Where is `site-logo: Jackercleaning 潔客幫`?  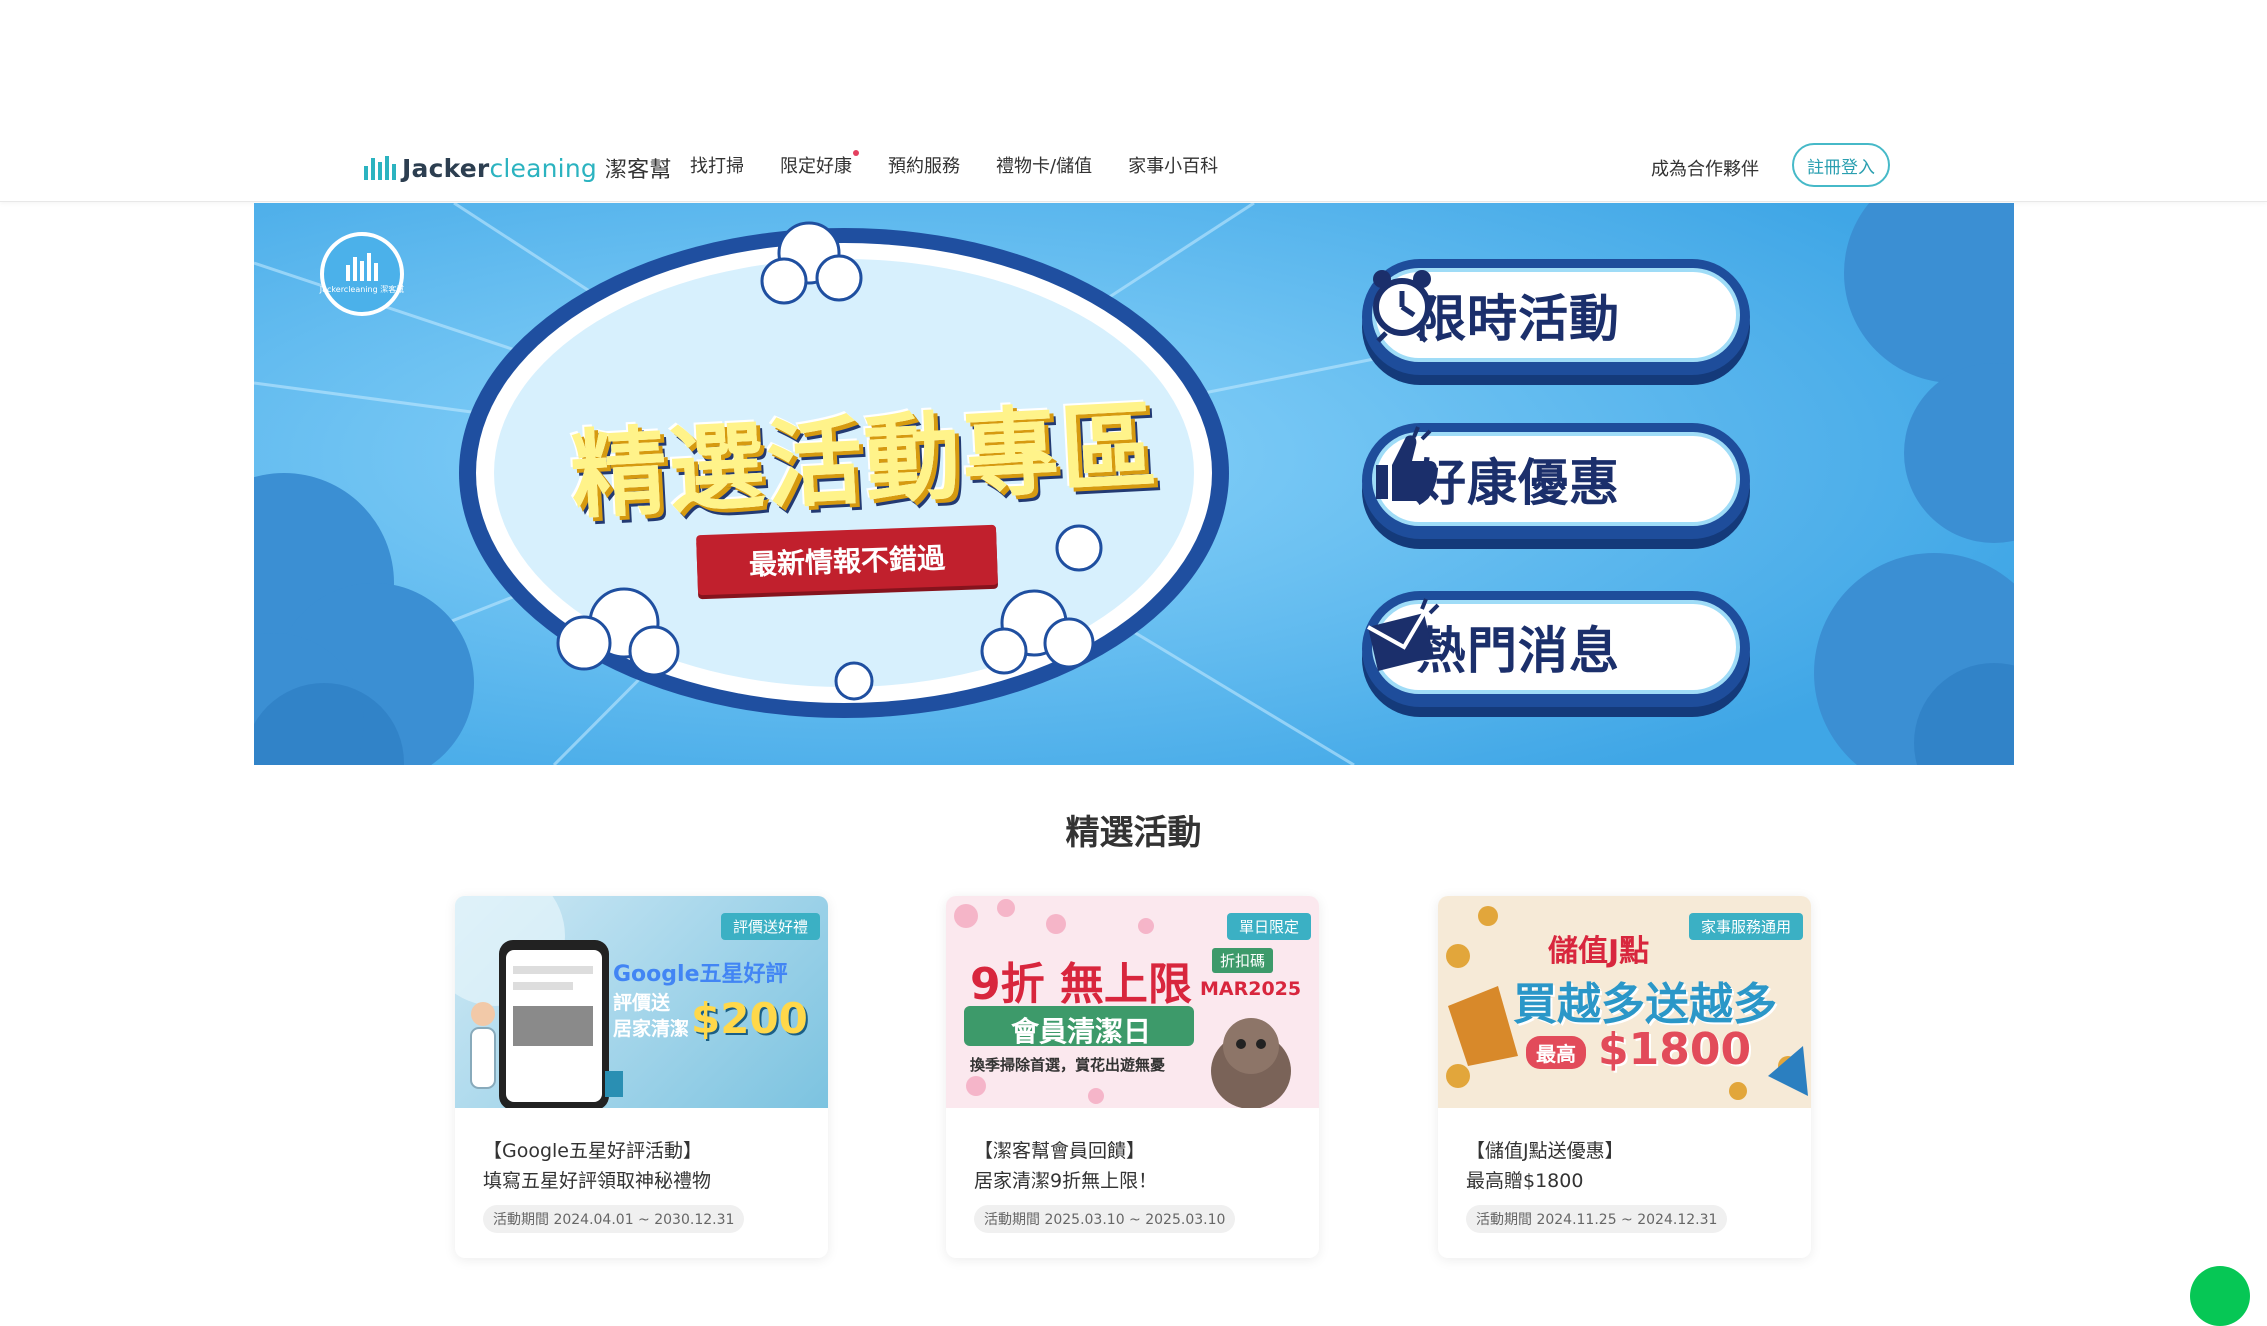
site-logo: Jackercleaning 潔客幫 is located at coordinates (518, 168).